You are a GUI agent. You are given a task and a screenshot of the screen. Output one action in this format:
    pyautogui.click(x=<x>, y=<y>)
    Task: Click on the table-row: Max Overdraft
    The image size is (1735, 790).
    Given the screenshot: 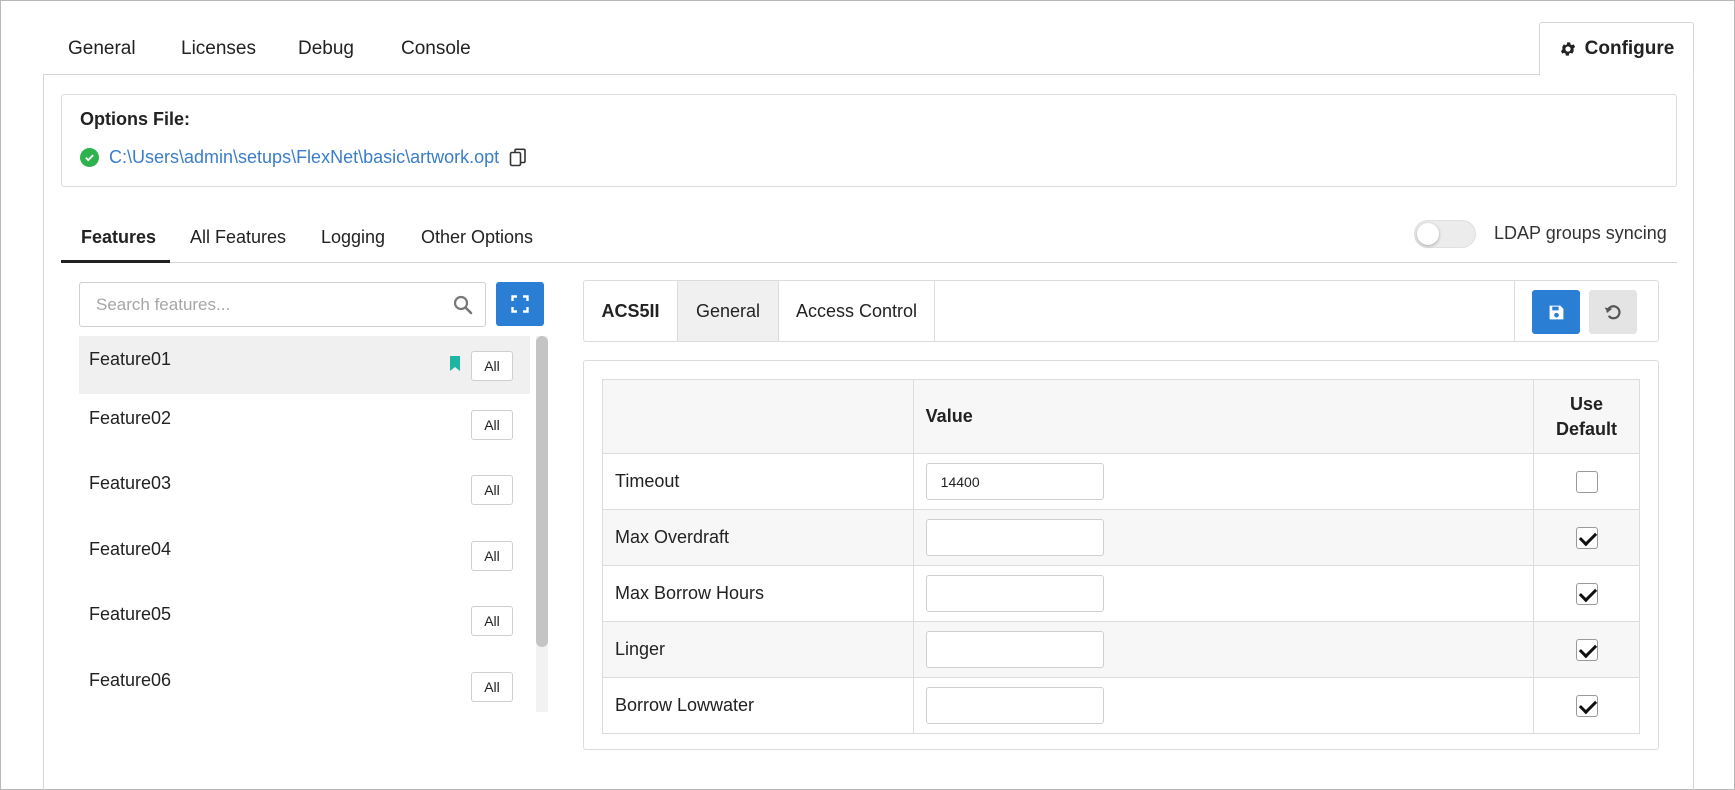 What is the action you would take?
    pyautogui.click(x=1121, y=537)
    